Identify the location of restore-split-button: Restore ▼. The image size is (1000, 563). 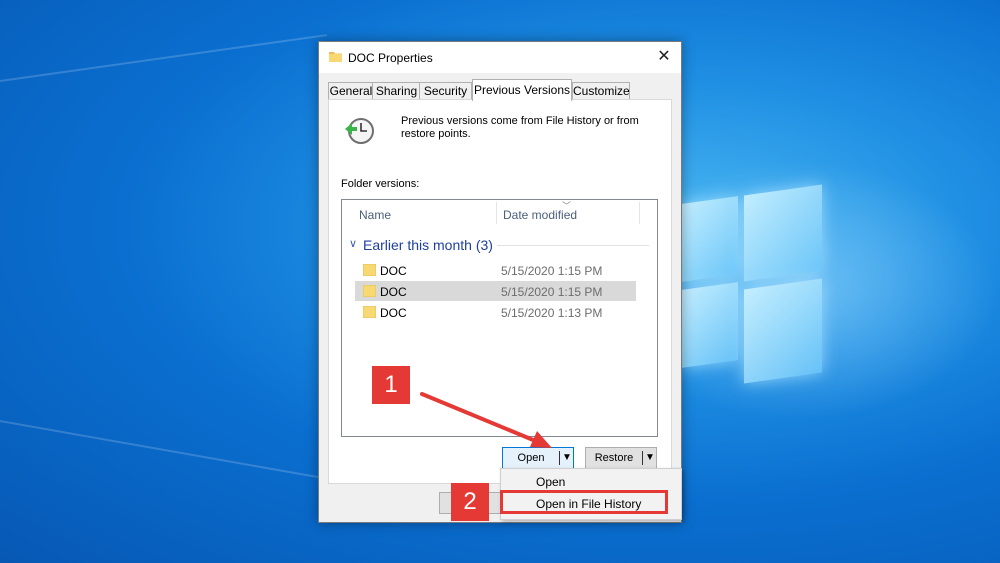
(621, 458).